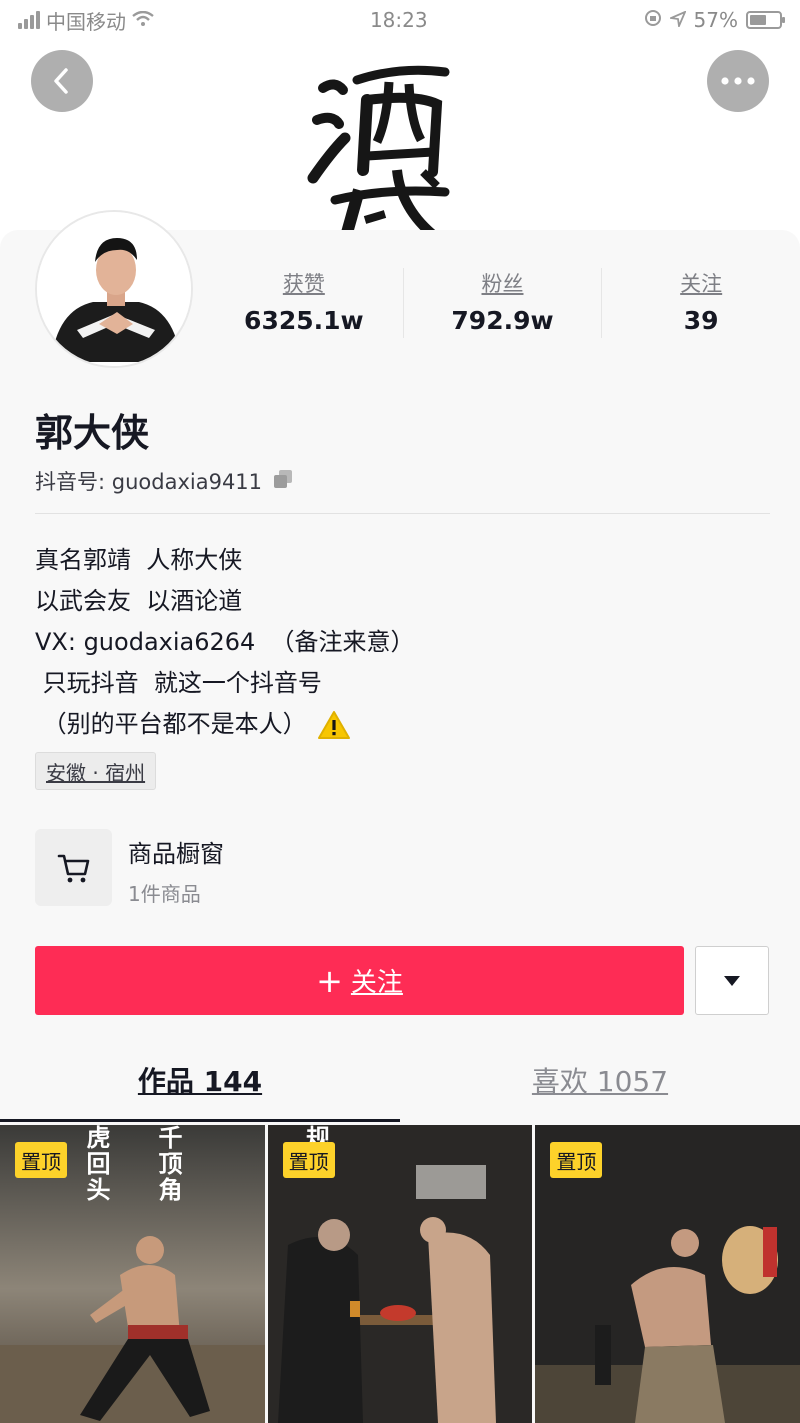  I want to click on warning-icon, so click(334, 725).